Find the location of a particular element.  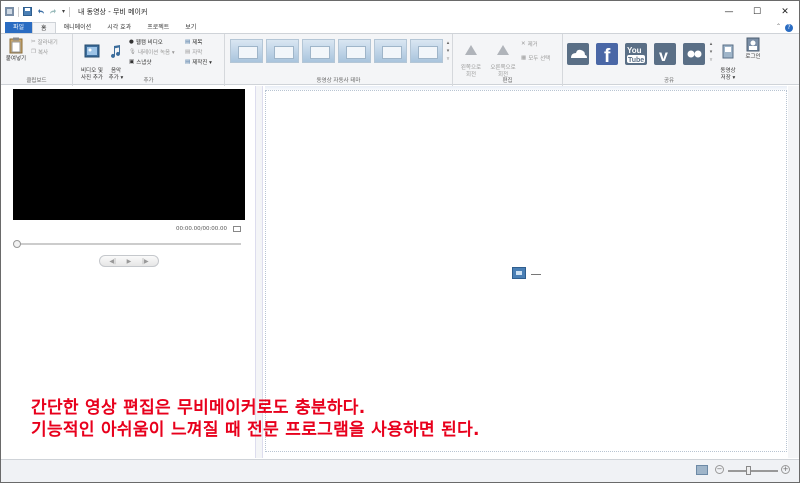

theme-scroll: ▴ ▾ ▿ is located at coordinates (448, 51).